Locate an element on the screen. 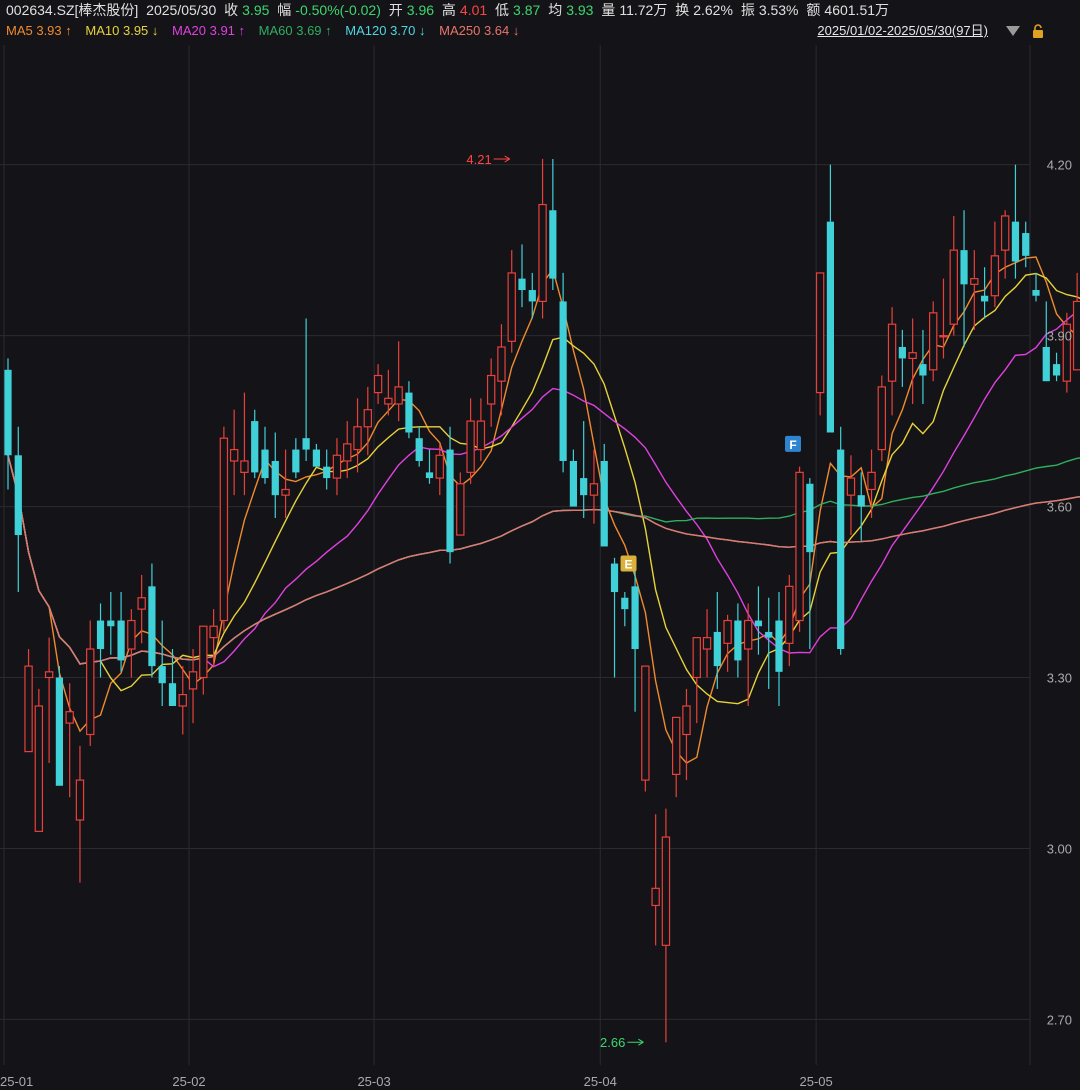 The image size is (1080, 1090). x-tick-label: 25-01 is located at coordinates (16, 1081).